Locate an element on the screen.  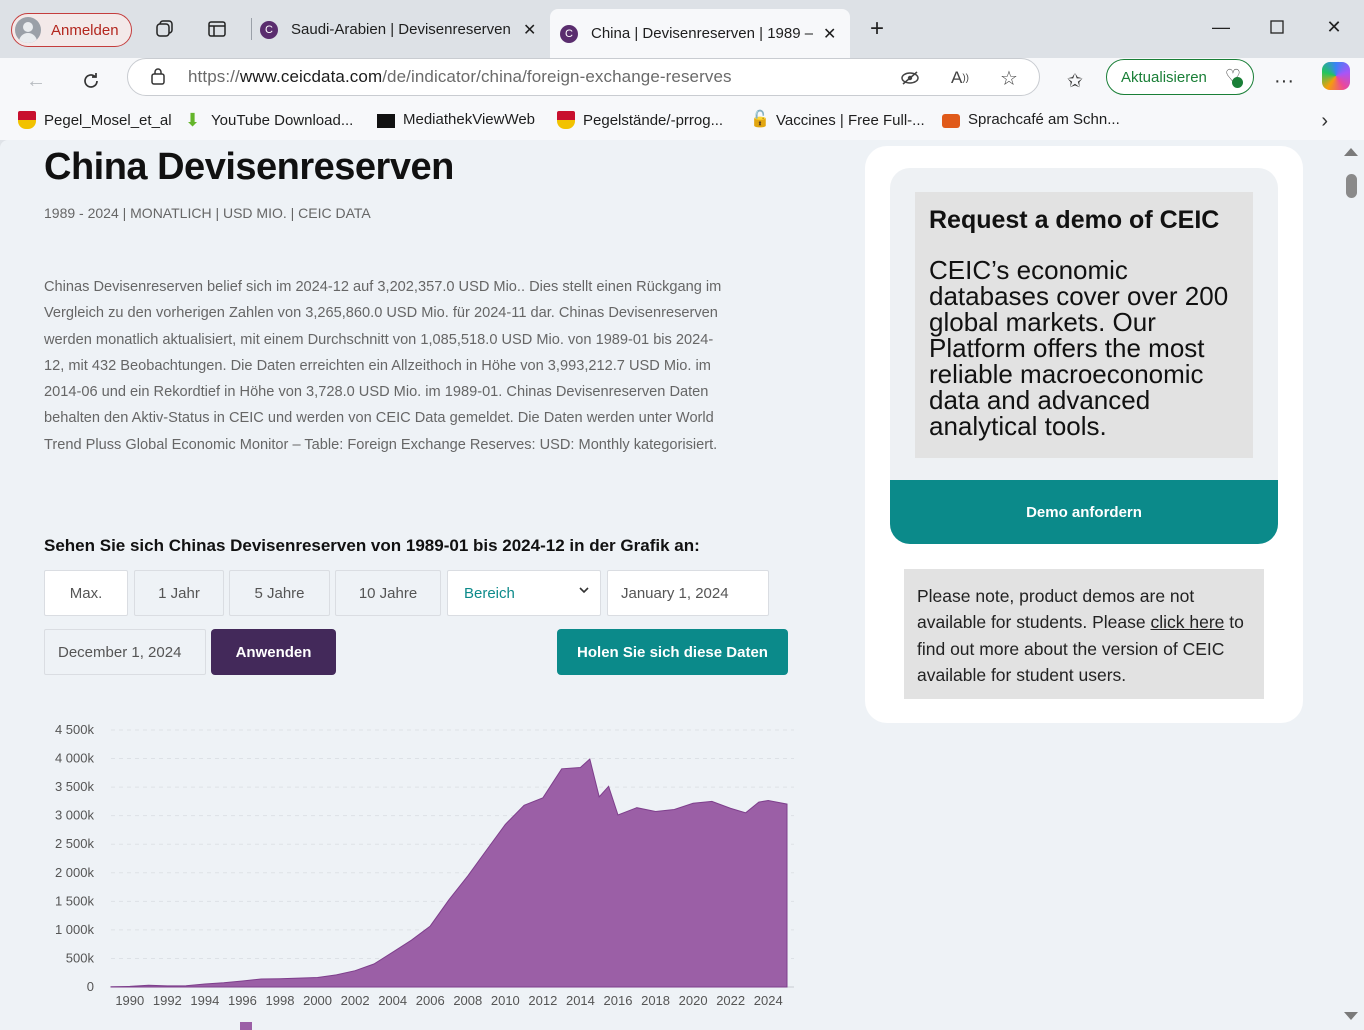
back-arrow-icon: ← is located at coordinates (36, 81).